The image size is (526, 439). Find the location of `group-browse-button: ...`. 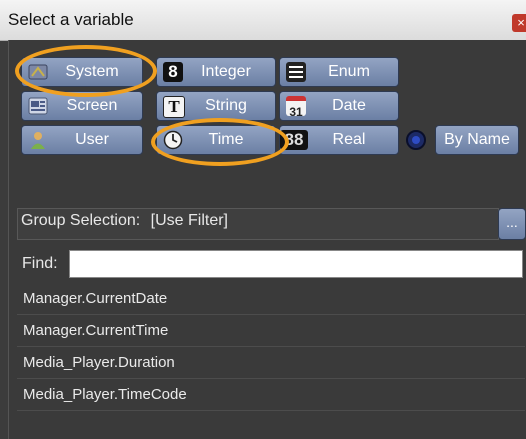

group-browse-button: ... is located at coordinates (512, 224).